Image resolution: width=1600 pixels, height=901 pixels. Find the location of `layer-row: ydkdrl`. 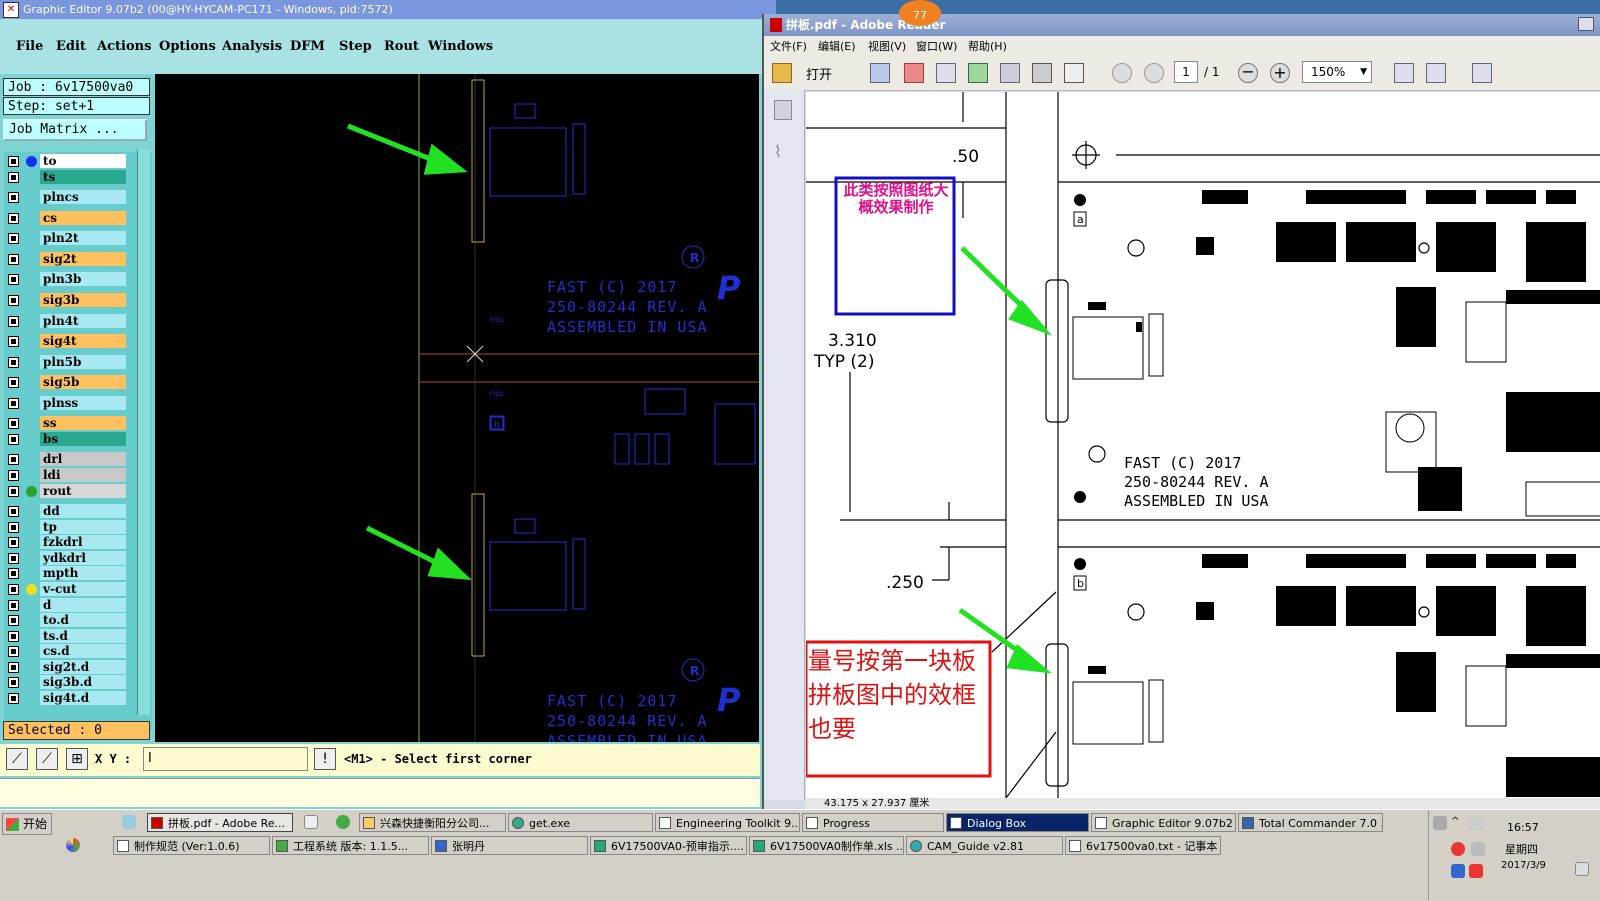

layer-row: ydkdrl is located at coordinates (78, 558).